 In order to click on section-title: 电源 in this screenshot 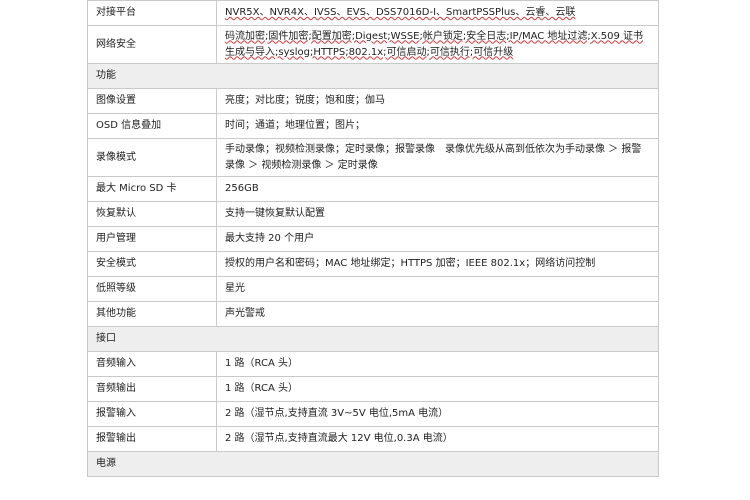, I will do `click(373, 464)`.